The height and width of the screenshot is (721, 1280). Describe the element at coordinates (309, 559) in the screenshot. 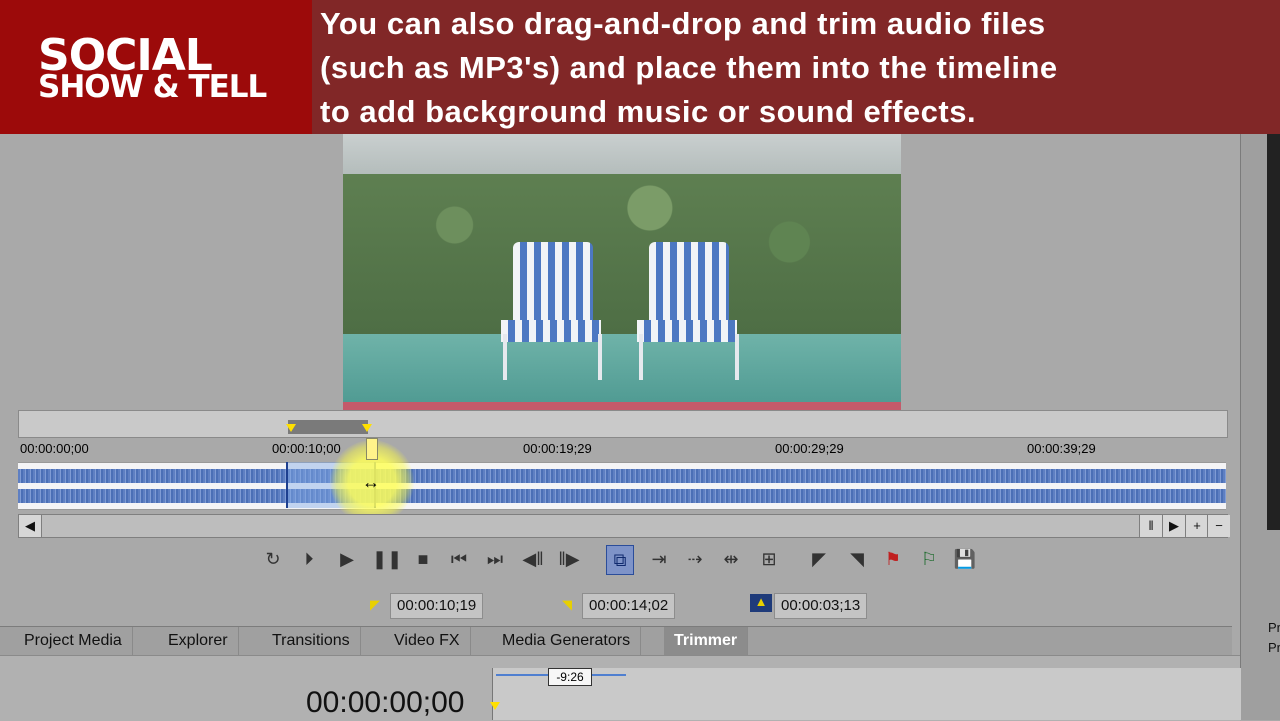

I see `play-from-start-icon: ⏵` at that location.